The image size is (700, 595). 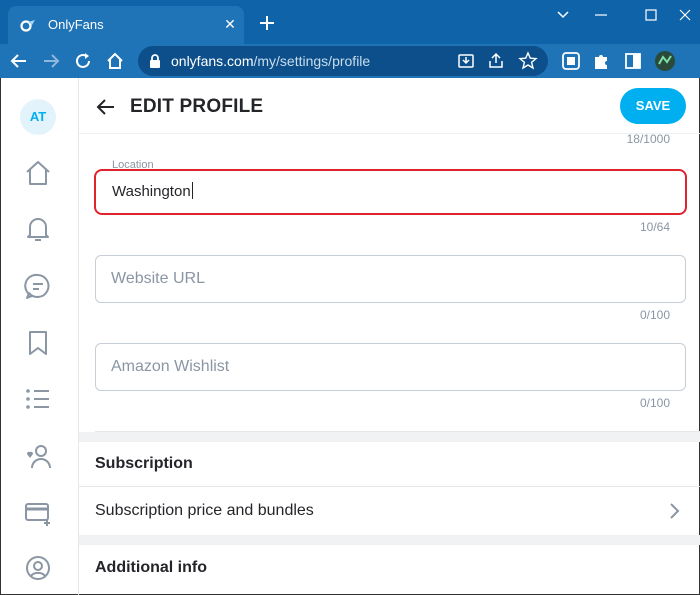 I want to click on onlyfans-favicon-icon, so click(x=27, y=26).